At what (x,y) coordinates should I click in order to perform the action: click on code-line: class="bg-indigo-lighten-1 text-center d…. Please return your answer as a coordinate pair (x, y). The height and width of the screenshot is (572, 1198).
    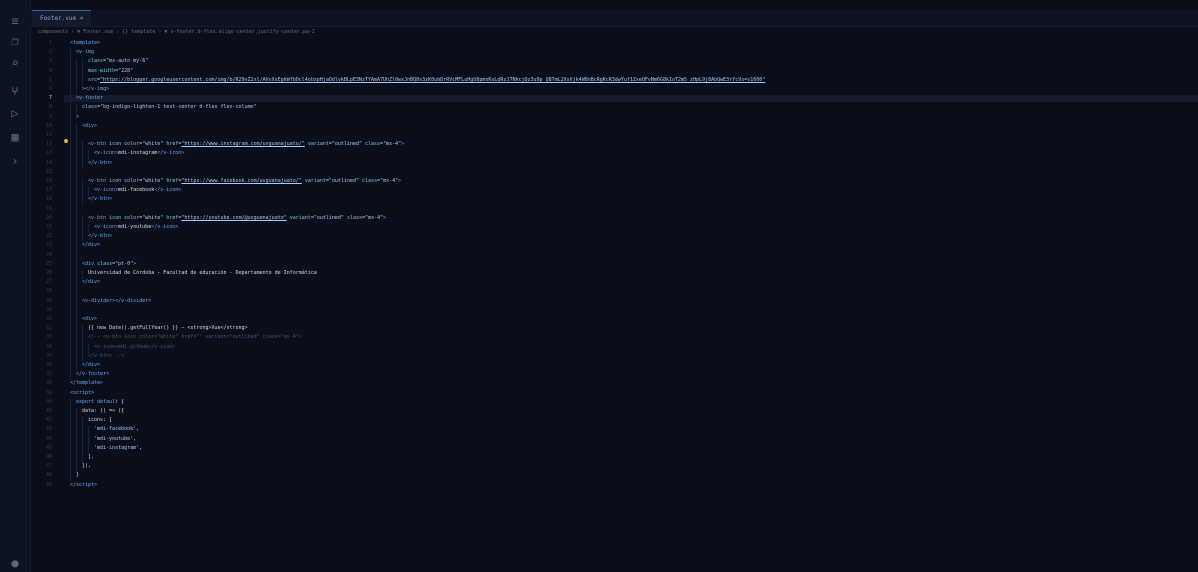
    Looking at the image, I should click on (160, 107).